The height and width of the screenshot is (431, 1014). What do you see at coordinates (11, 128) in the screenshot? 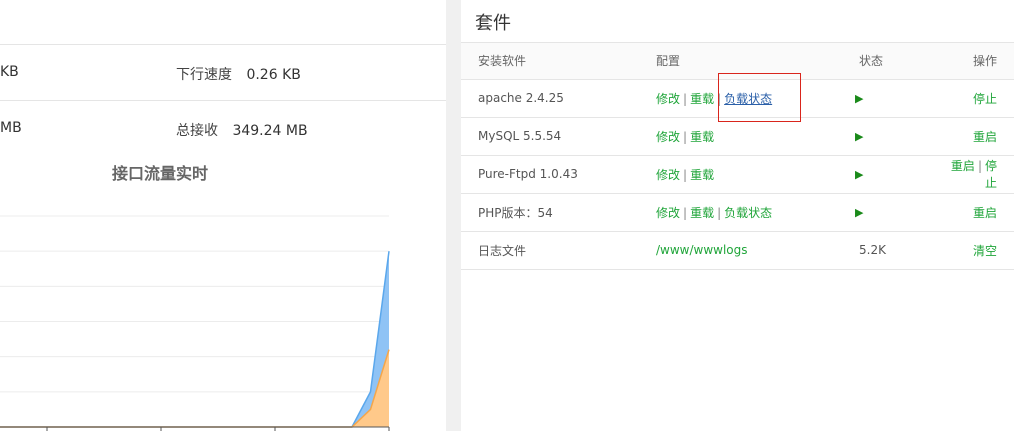
I see `total-sent-value: MB` at bounding box center [11, 128].